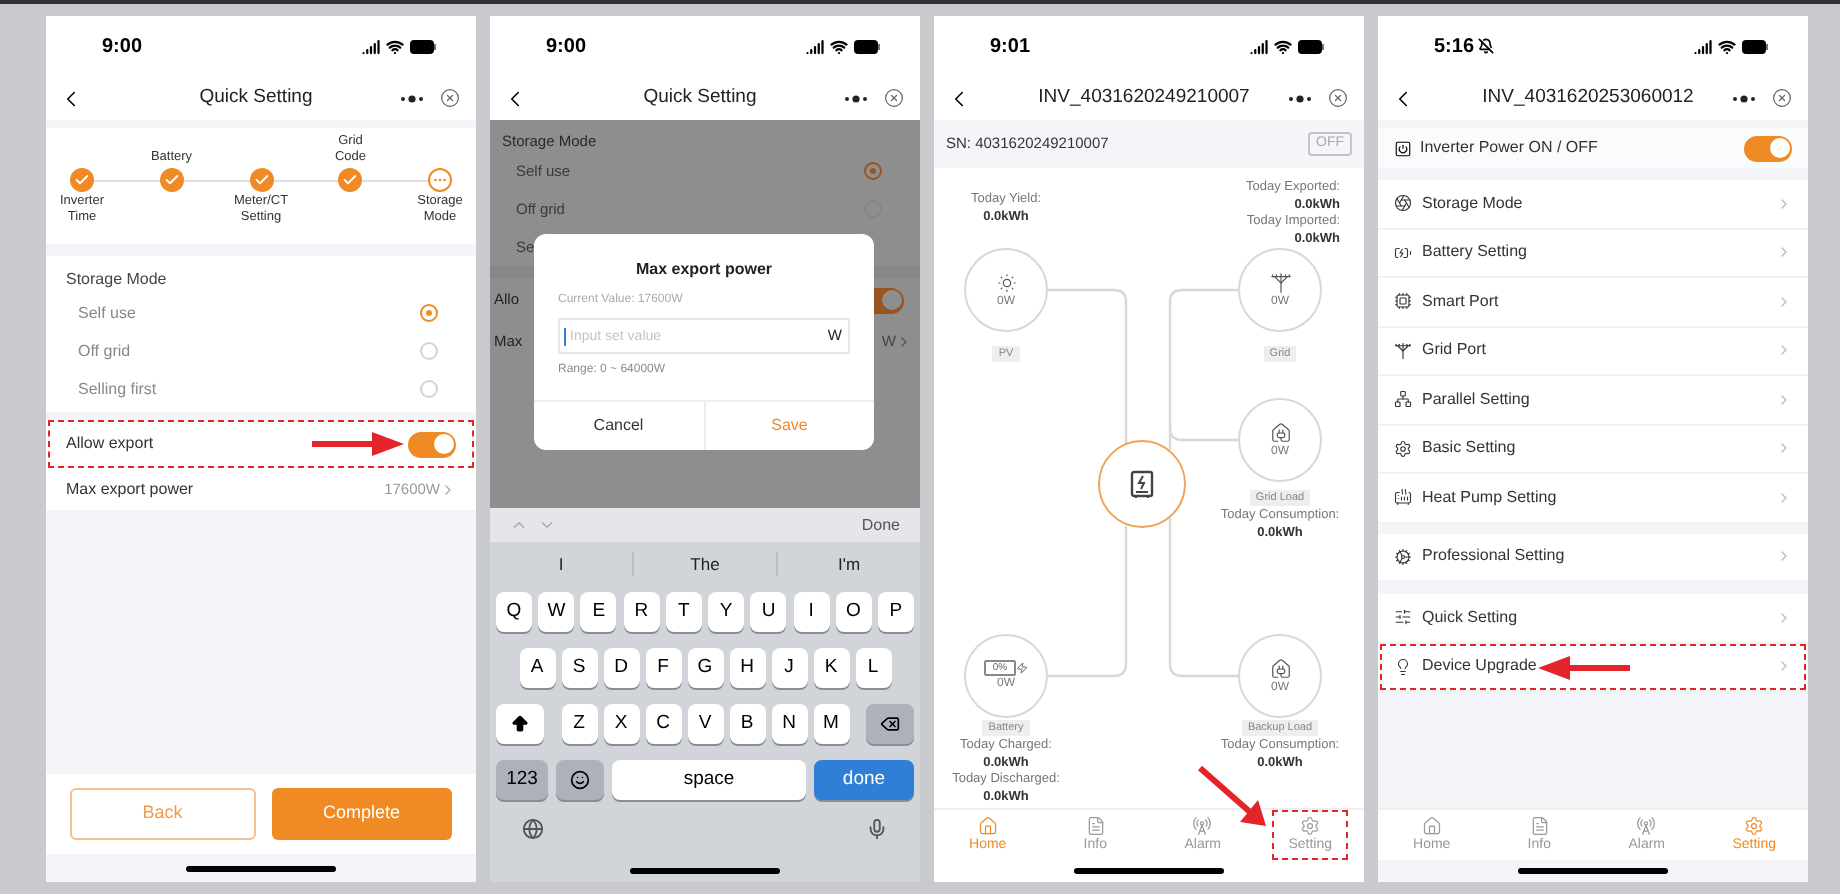 The image size is (1840, 894). I want to click on keyboard-key: O, so click(853, 612).